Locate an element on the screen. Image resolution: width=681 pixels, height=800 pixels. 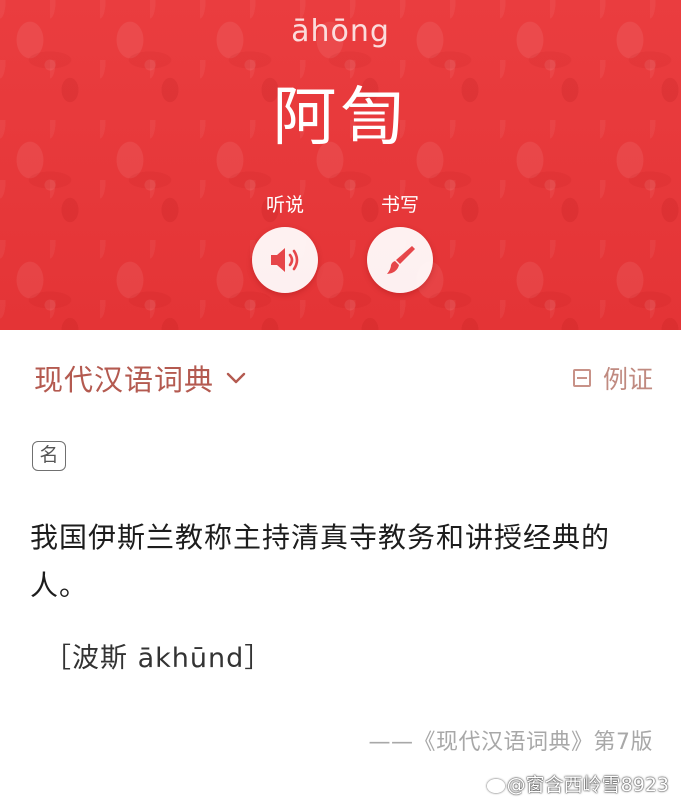
write-label: 书写 is located at coordinates (399, 205).